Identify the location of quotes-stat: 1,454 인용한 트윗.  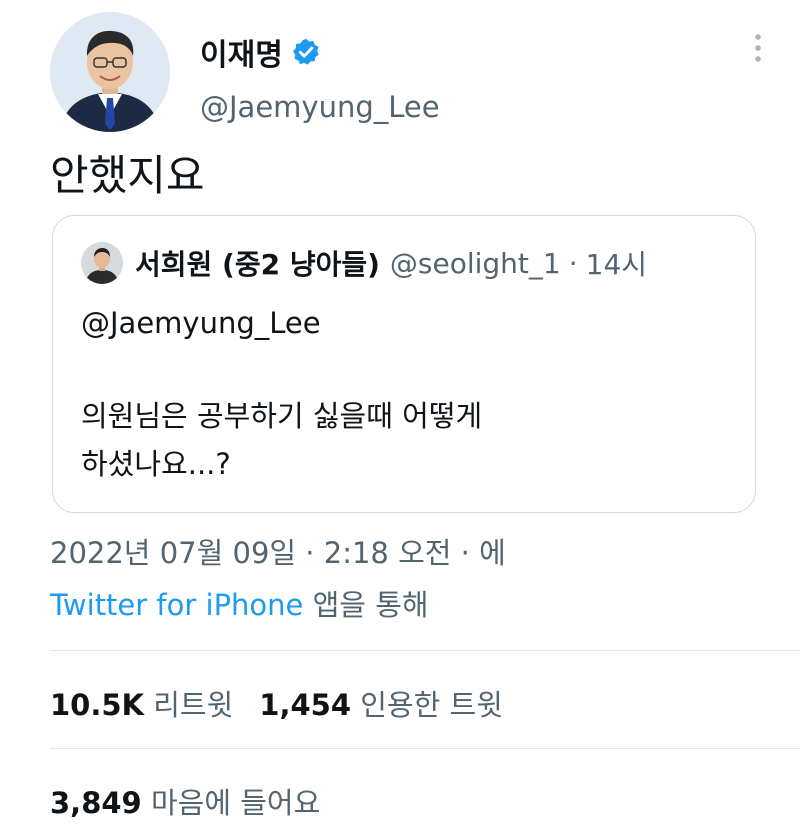
(381, 705).